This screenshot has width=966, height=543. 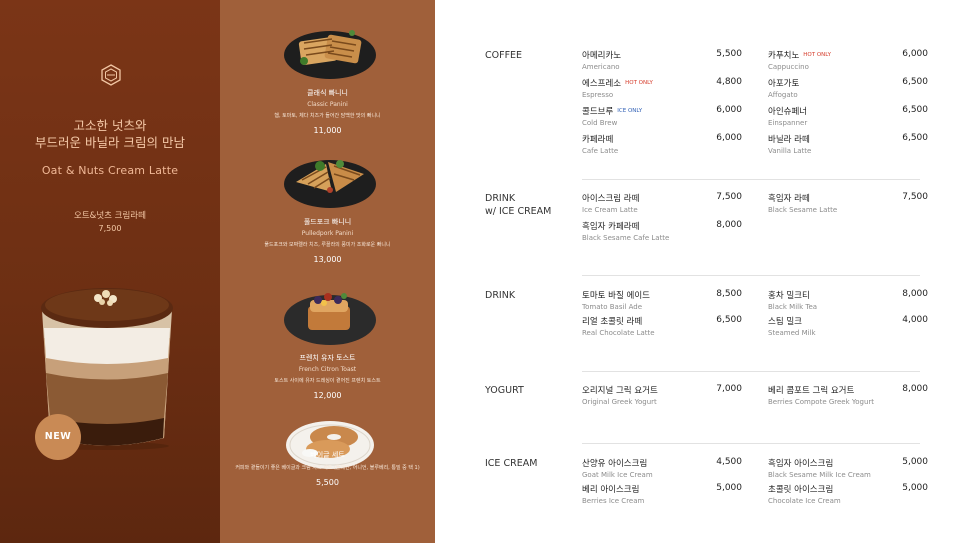 What do you see at coordinates (783, 95) in the screenshot?
I see `item-english-name: Affogato` at bounding box center [783, 95].